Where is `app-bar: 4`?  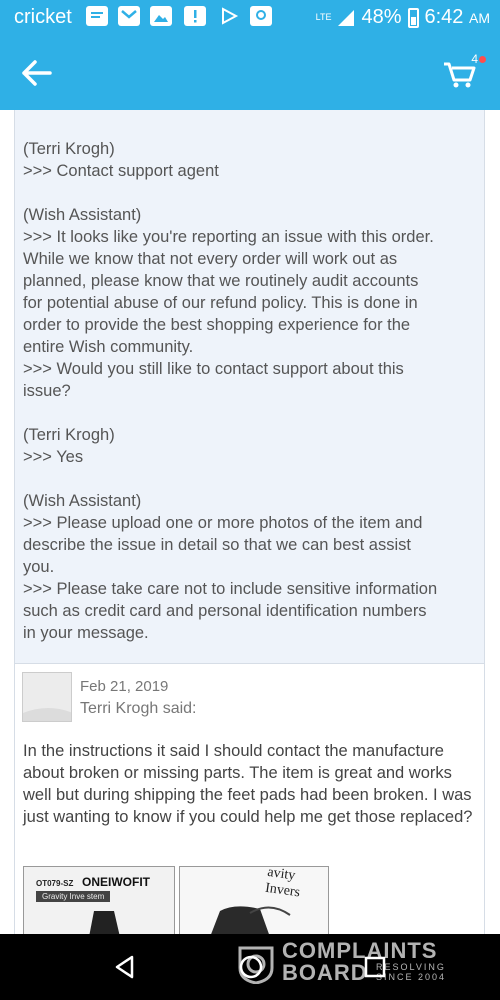 app-bar: 4 is located at coordinates (250, 73).